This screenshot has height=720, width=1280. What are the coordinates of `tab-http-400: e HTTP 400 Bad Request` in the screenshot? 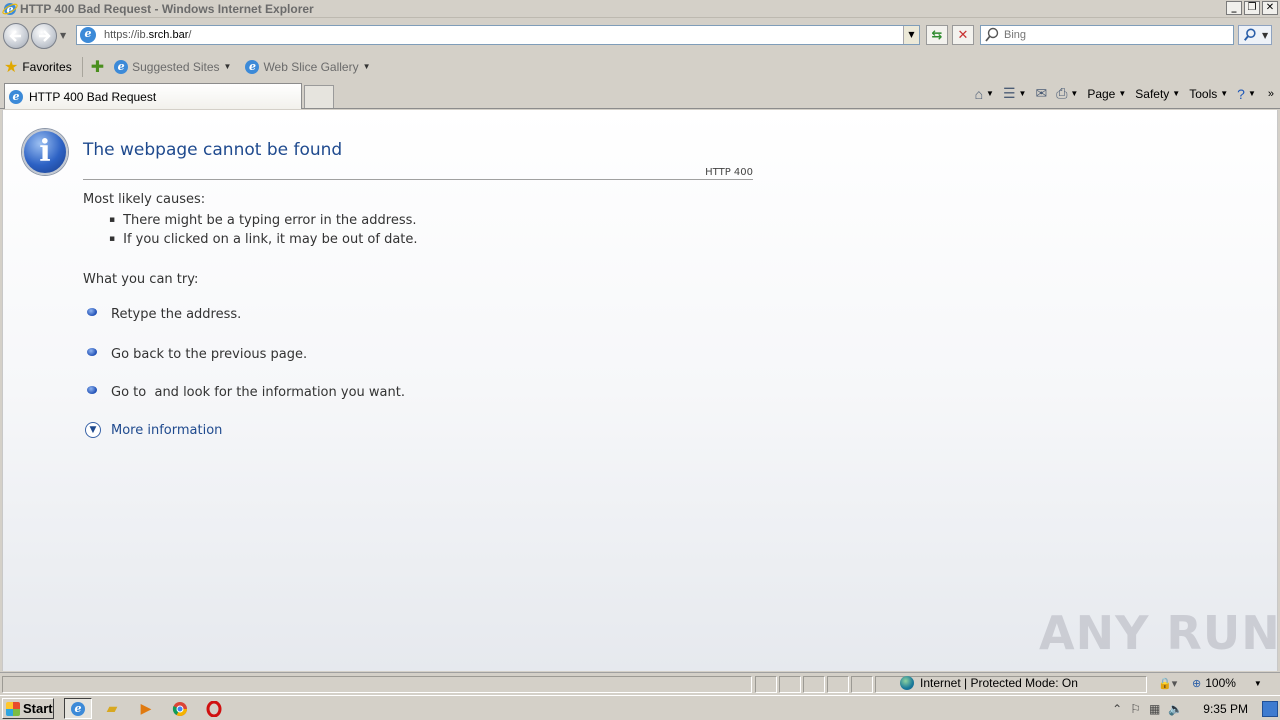 It's located at (153, 96).